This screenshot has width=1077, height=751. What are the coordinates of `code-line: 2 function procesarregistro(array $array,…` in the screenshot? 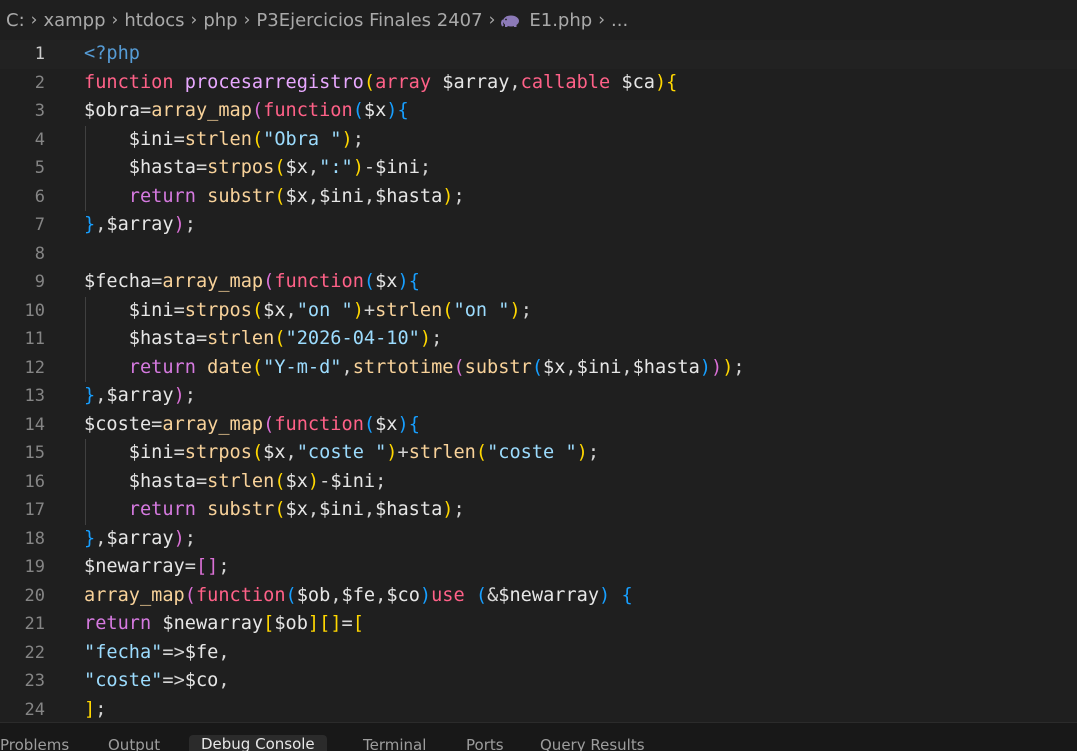 It's located at (538, 83).